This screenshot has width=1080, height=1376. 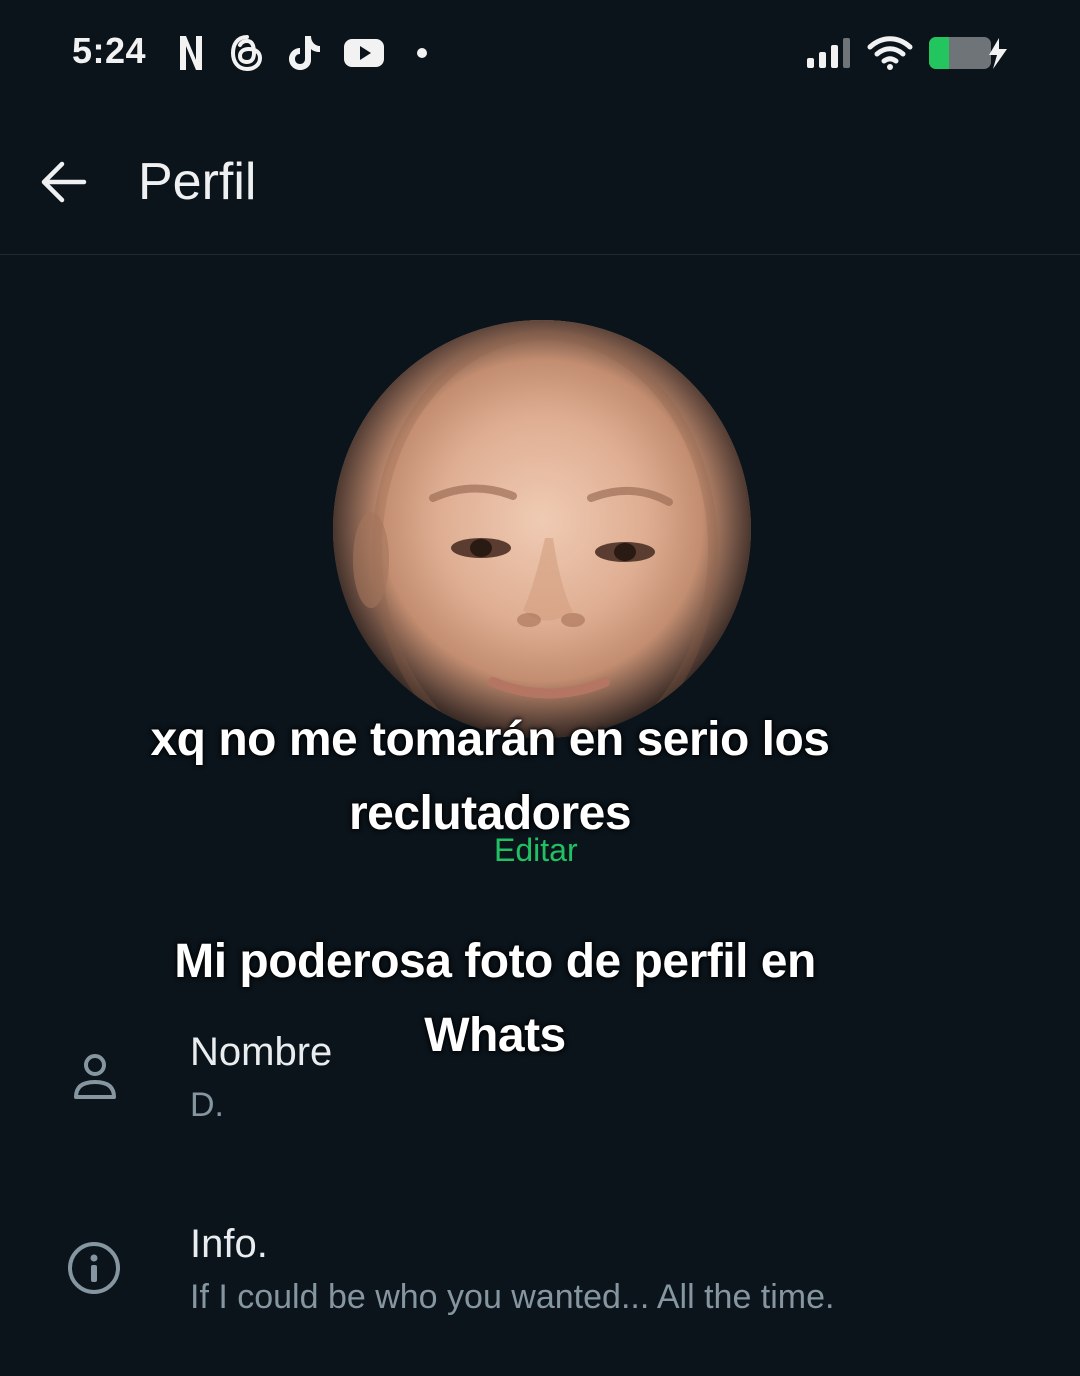 What do you see at coordinates (261, 1052) in the screenshot?
I see `name-label: Nombre` at bounding box center [261, 1052].